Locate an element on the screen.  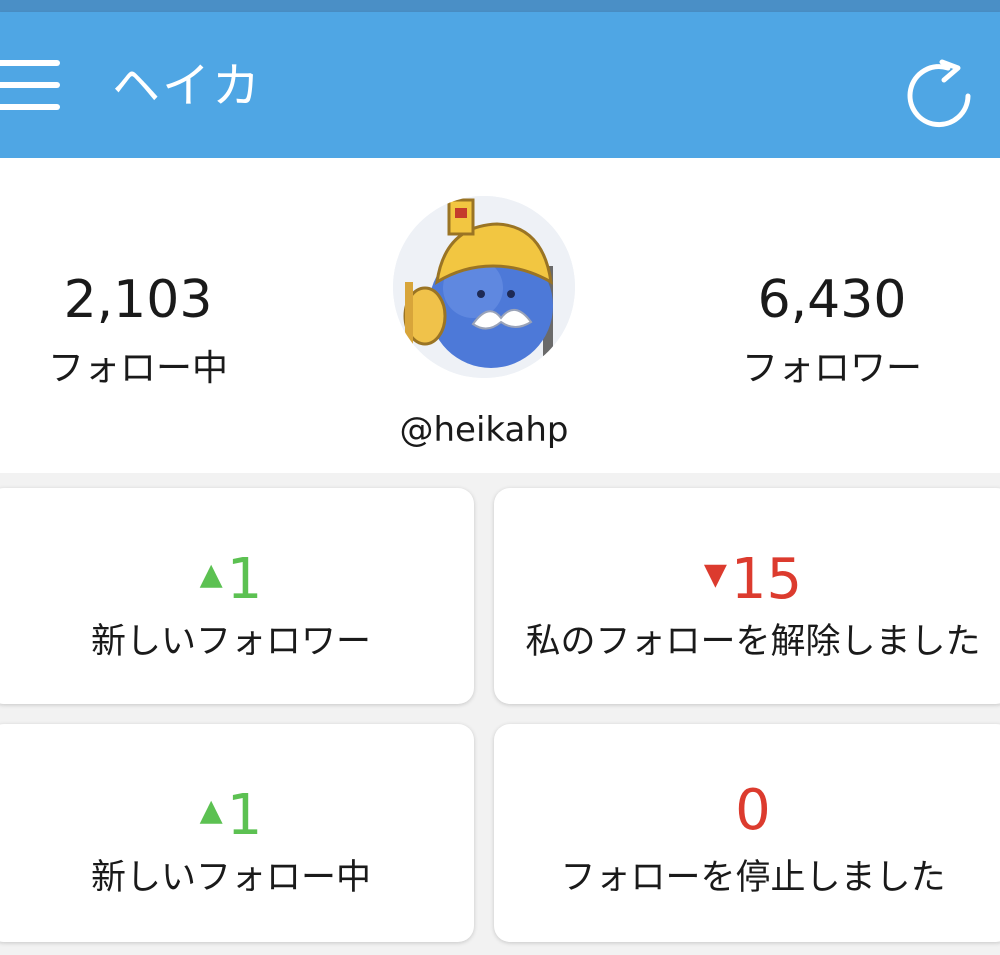
new-following-value: ▲1 is located at coordinates (237, 811).